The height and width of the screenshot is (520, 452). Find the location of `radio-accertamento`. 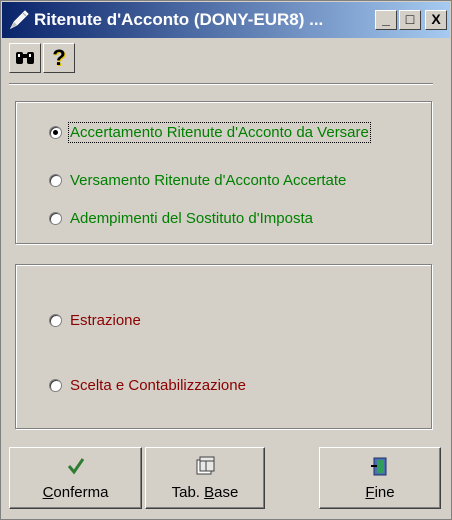

radio-accertamento is located at coordinates (55, 132).